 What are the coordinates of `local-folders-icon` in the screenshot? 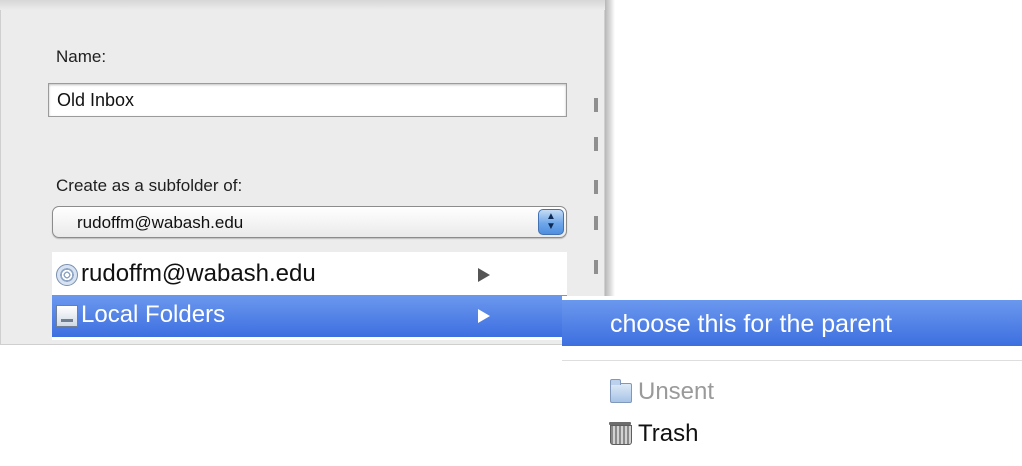 It's located at (67, 316).